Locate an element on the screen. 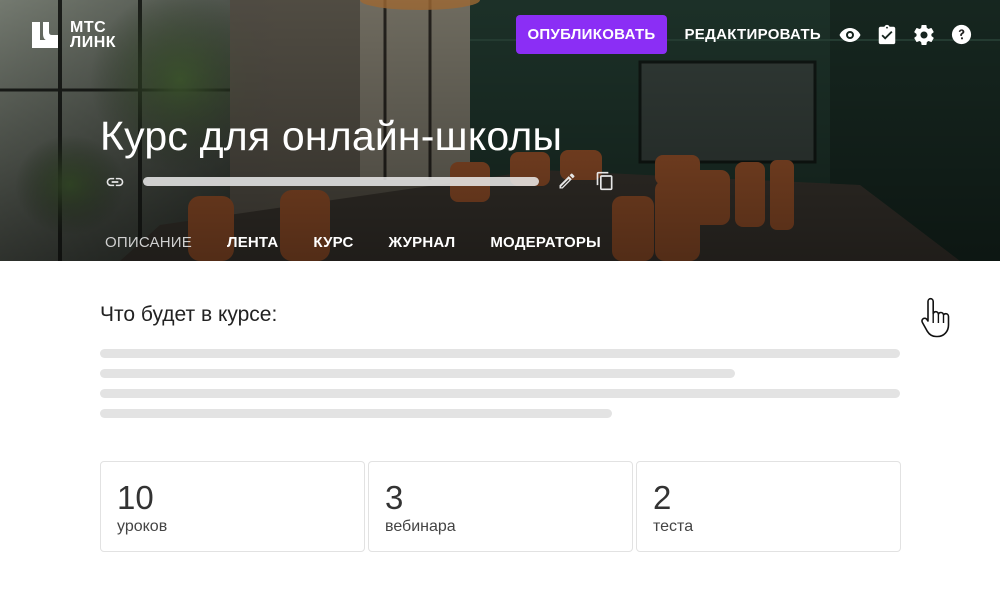 This screenshot has height=600, width=1000. stat-label: вебинара is located at coordinates (420, 526).